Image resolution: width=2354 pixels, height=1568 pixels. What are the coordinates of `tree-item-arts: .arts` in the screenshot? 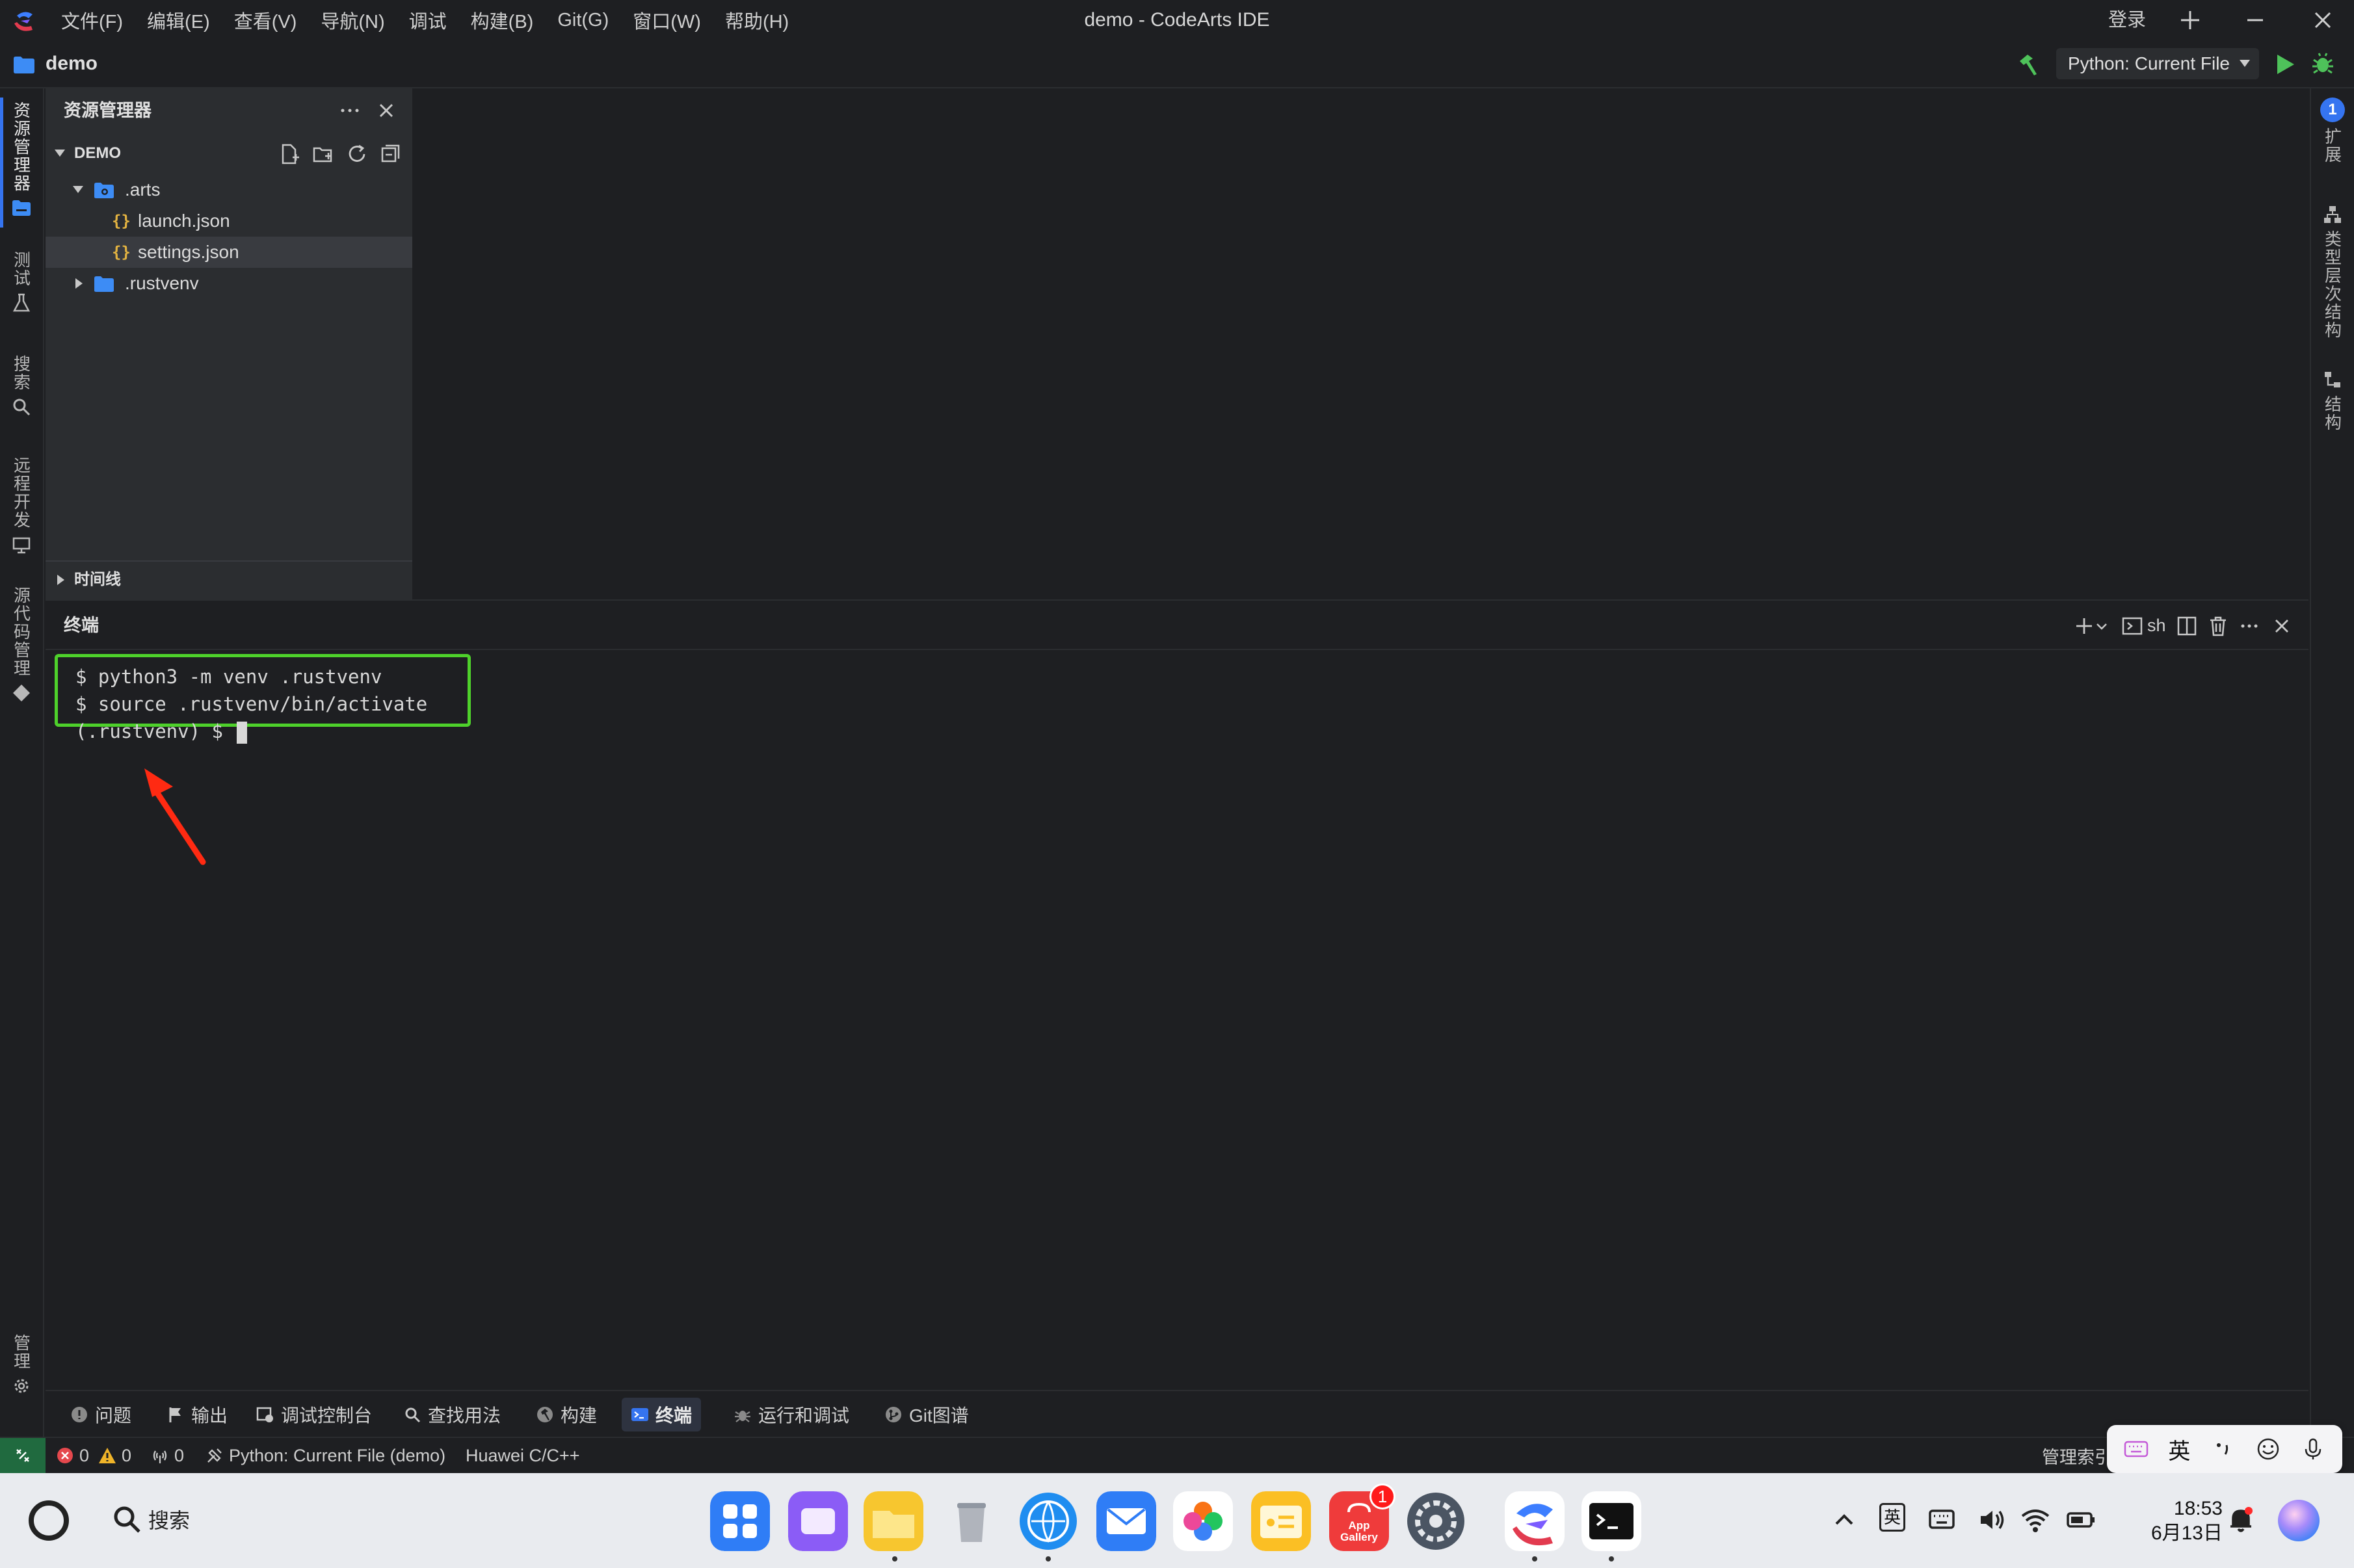 It's located at (229, 190).